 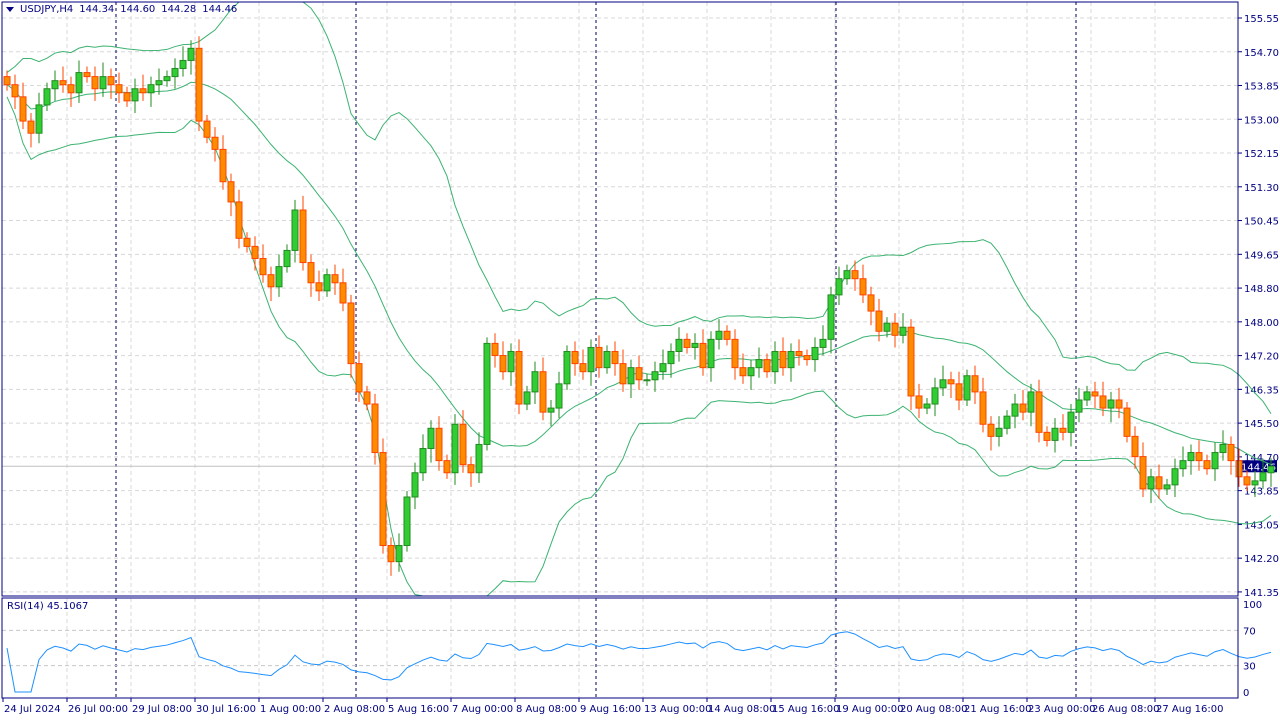 What do you see at coordinates (290, 709) in the screenshot?
I see `time-axis-label: 1 Aug 00:00` at bounding box center [290, 709].